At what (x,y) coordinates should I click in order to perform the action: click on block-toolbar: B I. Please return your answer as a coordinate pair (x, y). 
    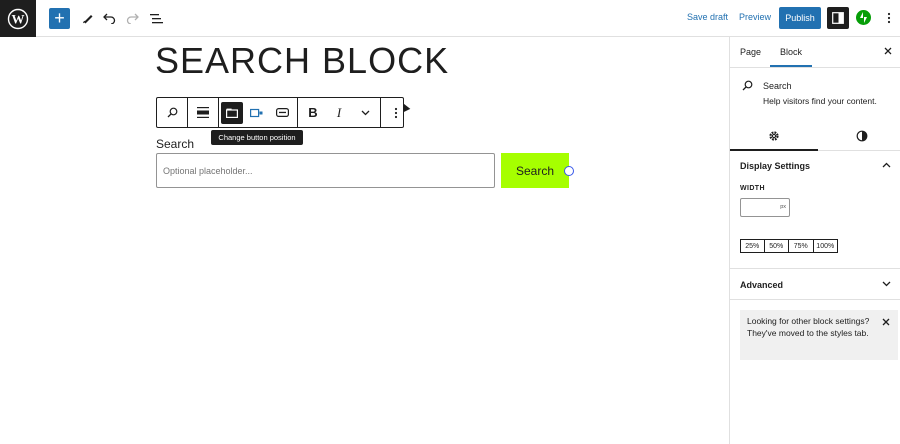
    Looking at the image, I should click on (280, 112).